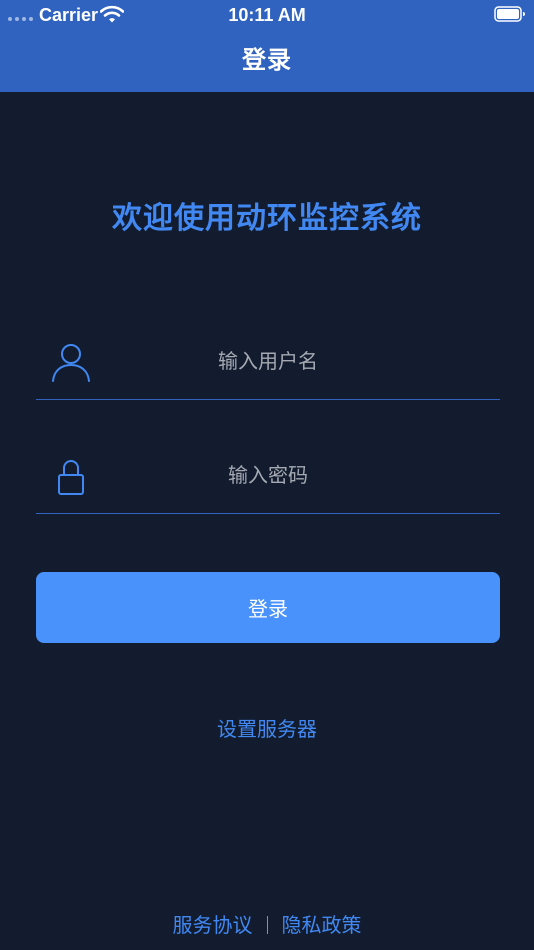 The height and width of the screenshot is (950, 534). Describe the element at coordinates (322, 925) in the screenshot. I see `privacy-policy-link: 隐私政策` at that location.